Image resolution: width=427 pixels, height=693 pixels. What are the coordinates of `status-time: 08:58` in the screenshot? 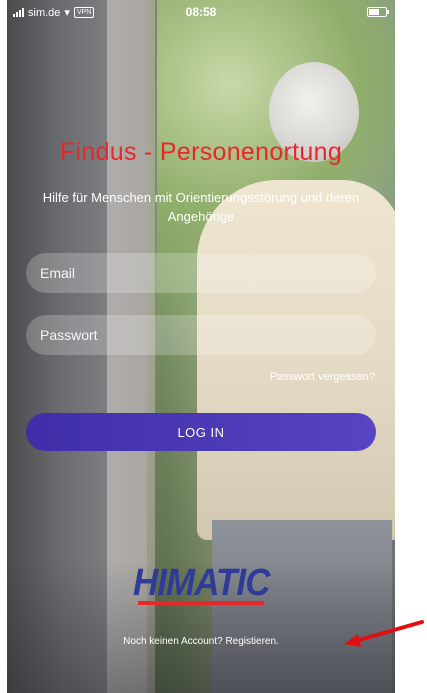 It's located at (201, 12).